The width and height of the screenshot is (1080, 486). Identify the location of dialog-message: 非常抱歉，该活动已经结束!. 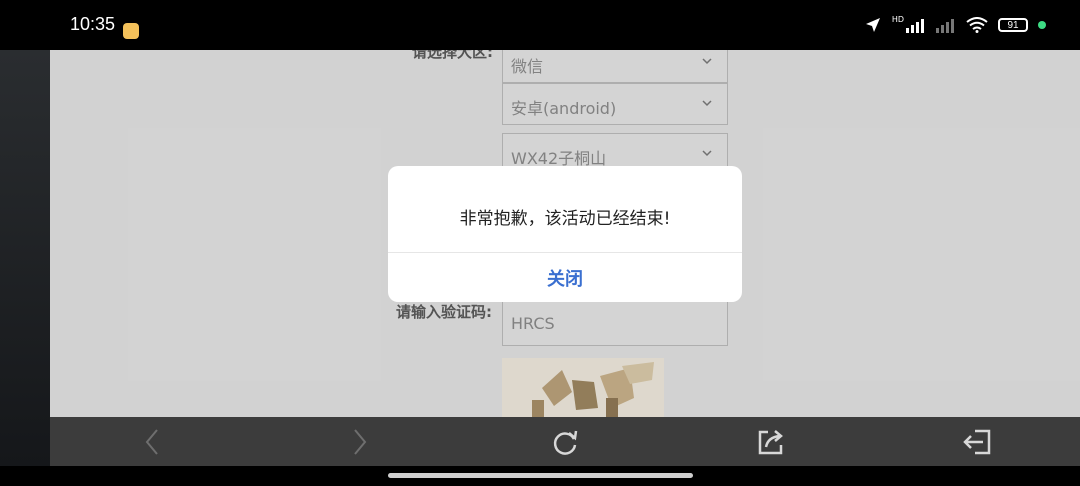
(565, 219).